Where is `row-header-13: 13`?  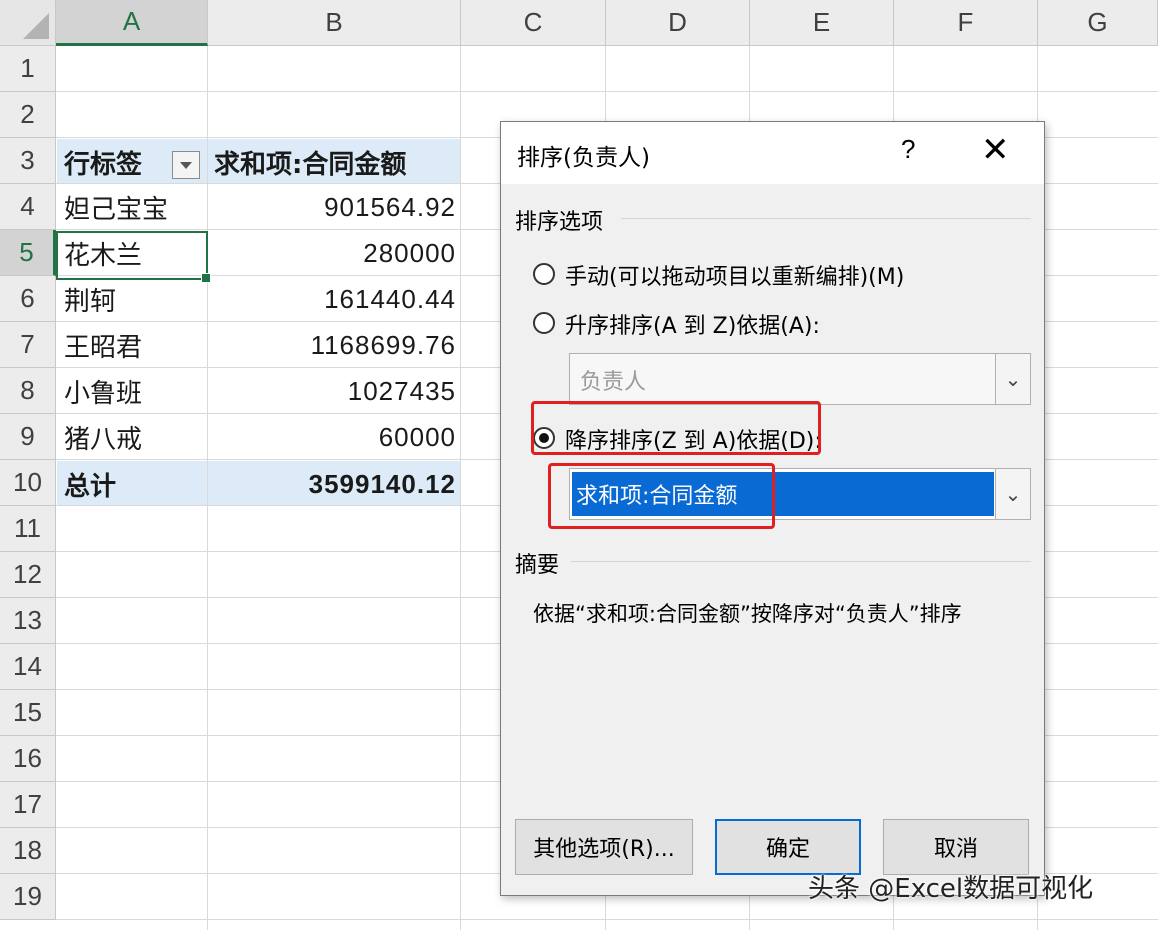 row-header-13: 13 is located at coordinates (28, 621).